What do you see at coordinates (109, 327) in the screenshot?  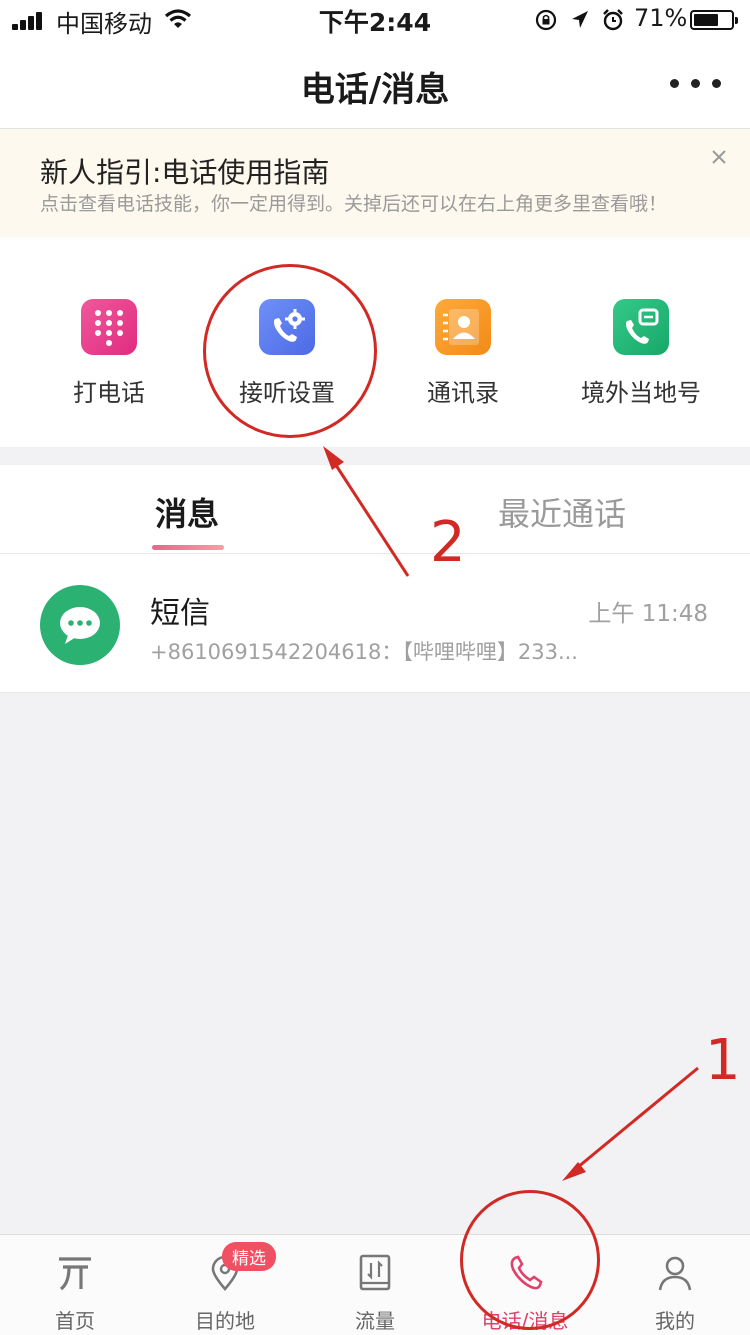 I see `dialpad-icon` at bounding box center [109, 327].